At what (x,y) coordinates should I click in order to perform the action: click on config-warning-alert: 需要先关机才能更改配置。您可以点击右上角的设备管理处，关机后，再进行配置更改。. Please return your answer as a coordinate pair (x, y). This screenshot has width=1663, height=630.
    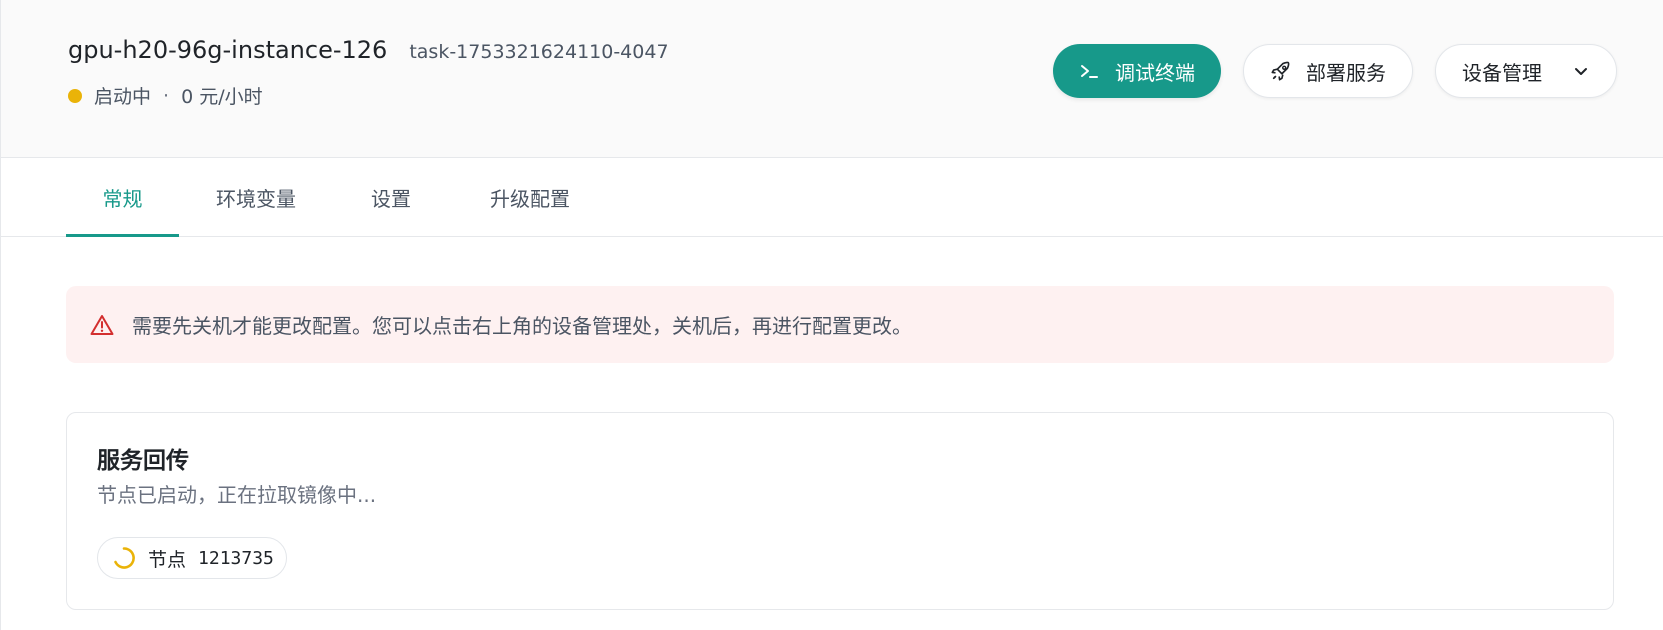
    Looking at the image, I should click on (840, 324).